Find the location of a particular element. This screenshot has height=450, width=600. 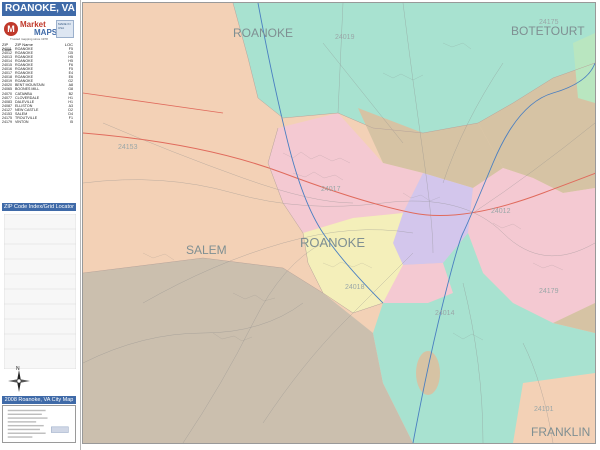

zip-label-24018: 24018 is located at coordinates (355, 287).